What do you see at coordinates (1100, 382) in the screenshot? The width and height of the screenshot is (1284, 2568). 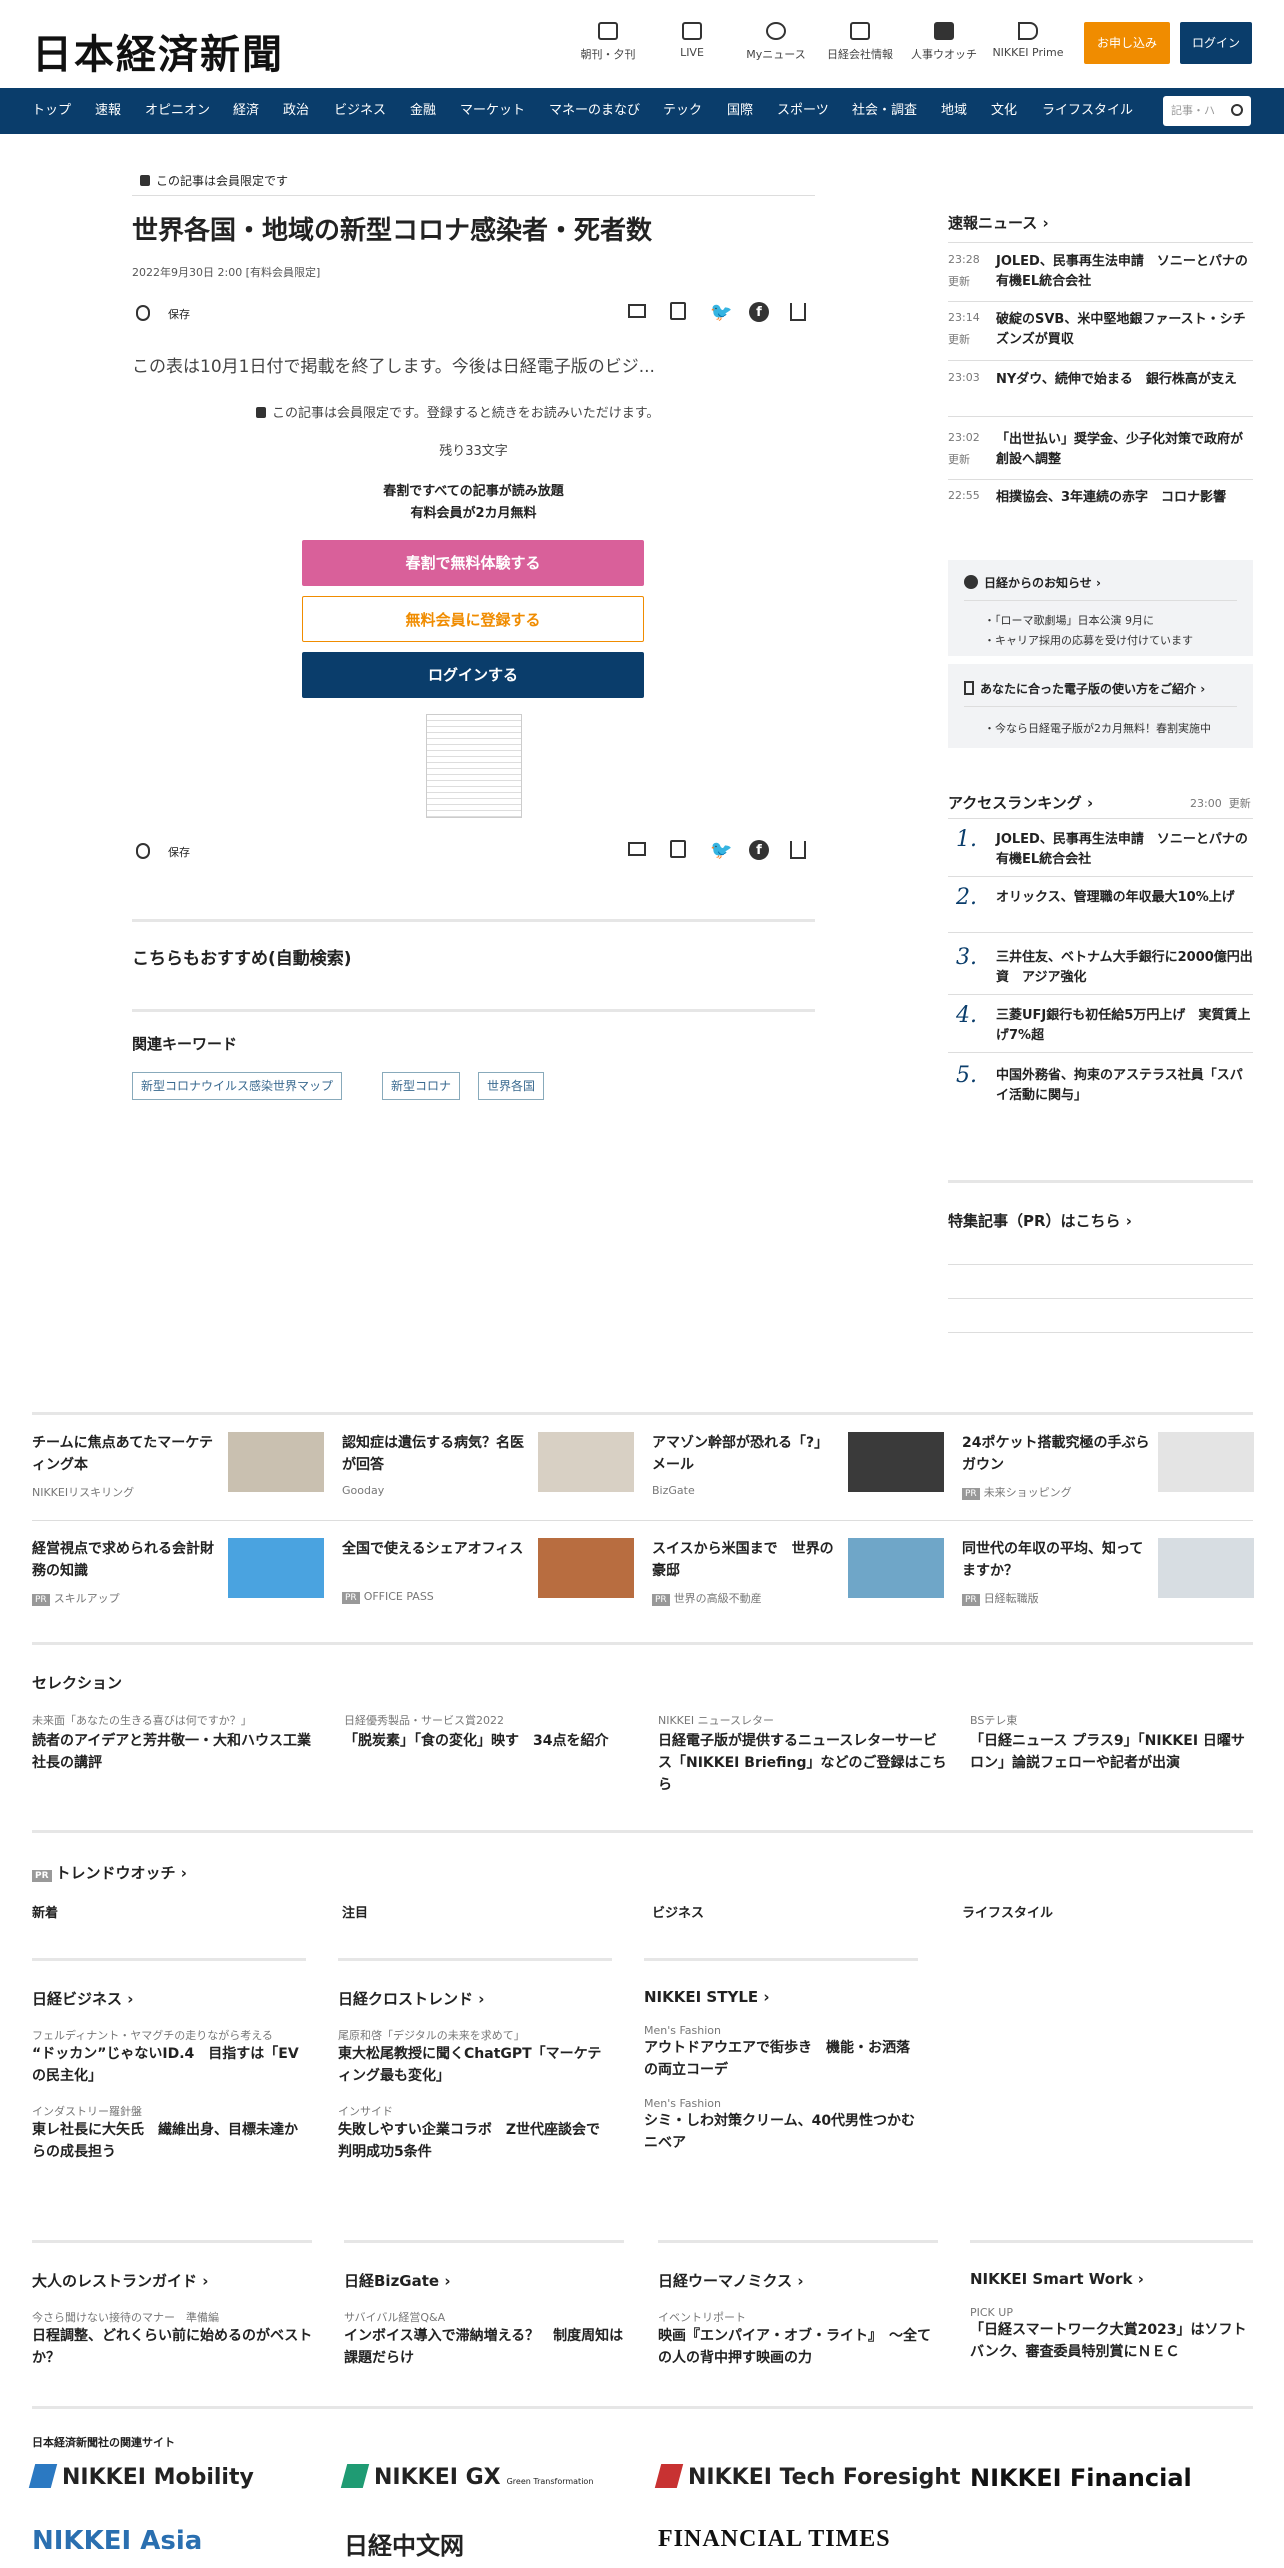 I see `breaking-item: 23:03 NYダウ、続伸で始まる 銀行株高が支え` at bounding box center [1100, 382].